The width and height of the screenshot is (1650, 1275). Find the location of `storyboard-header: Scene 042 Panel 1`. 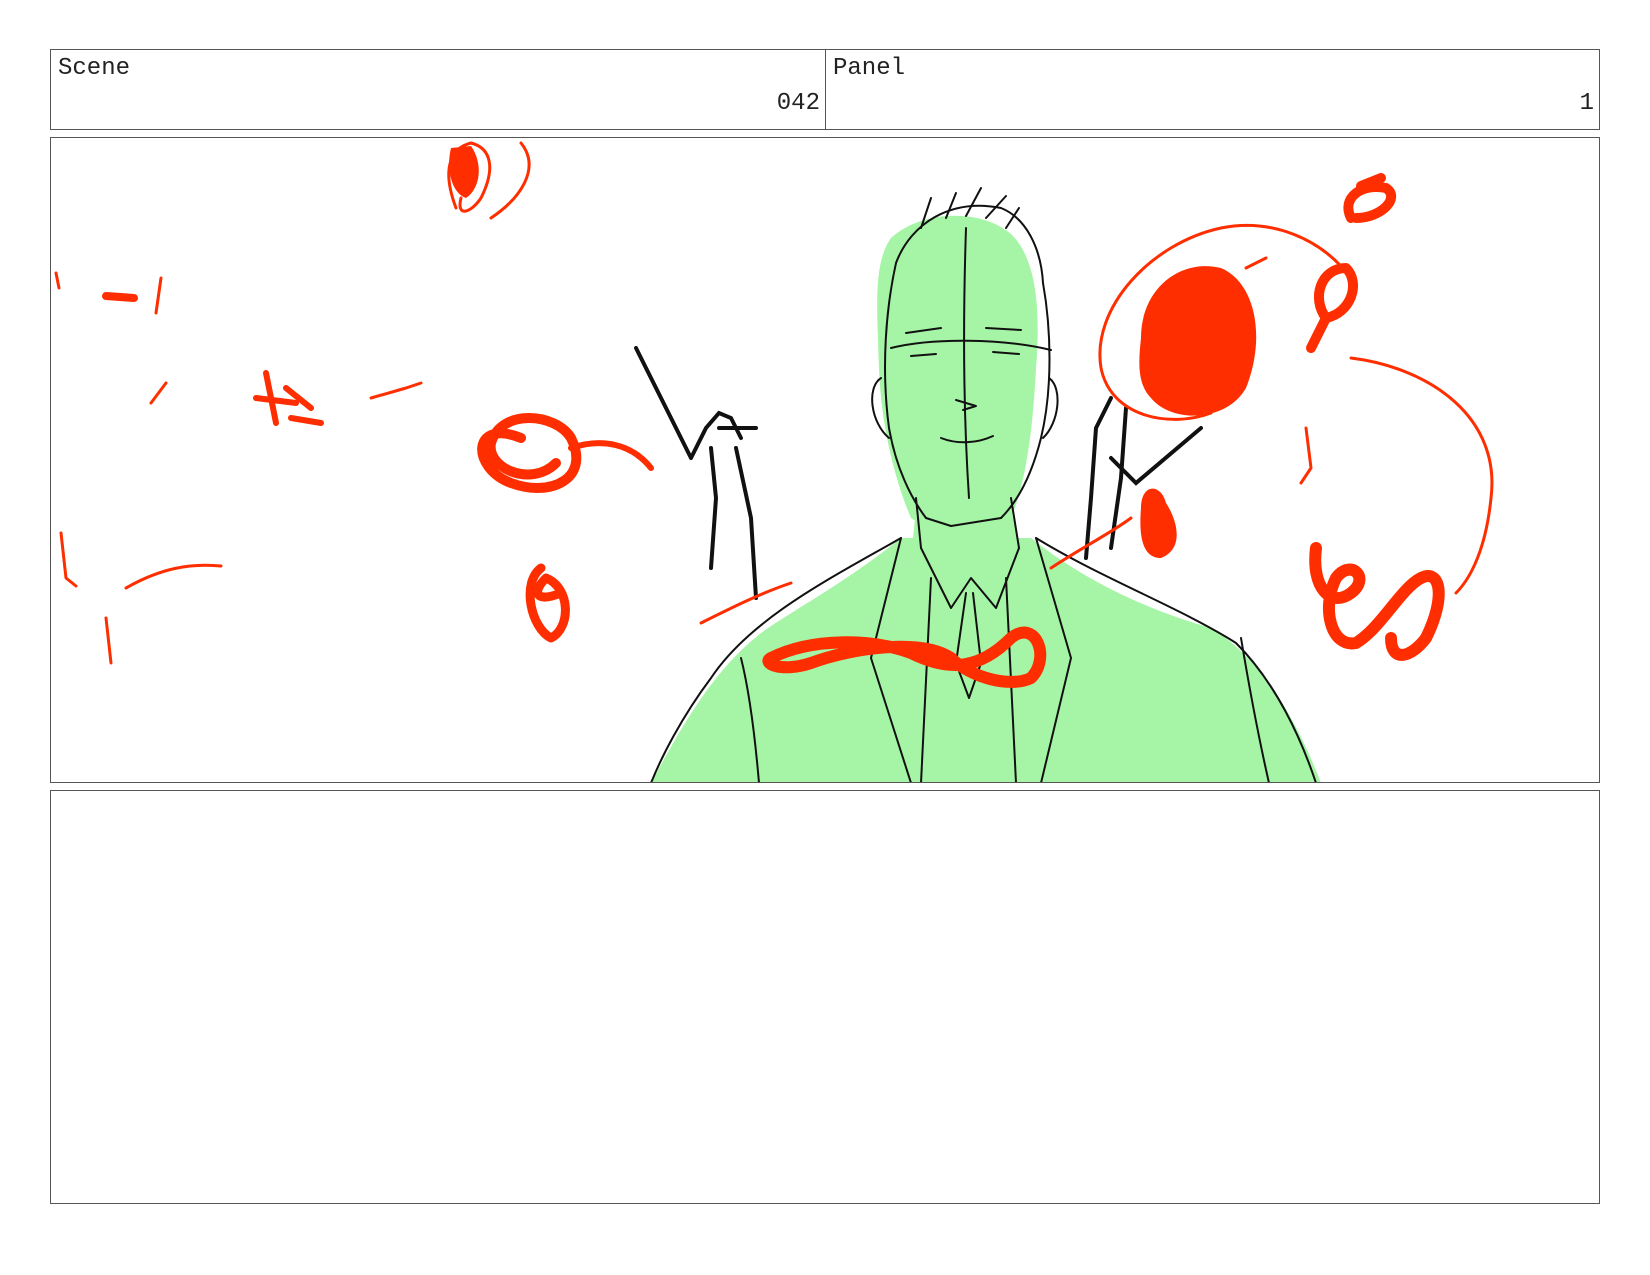

storyboard-header: Scene 042 Panel 1 is located at coordinates (825, 89).